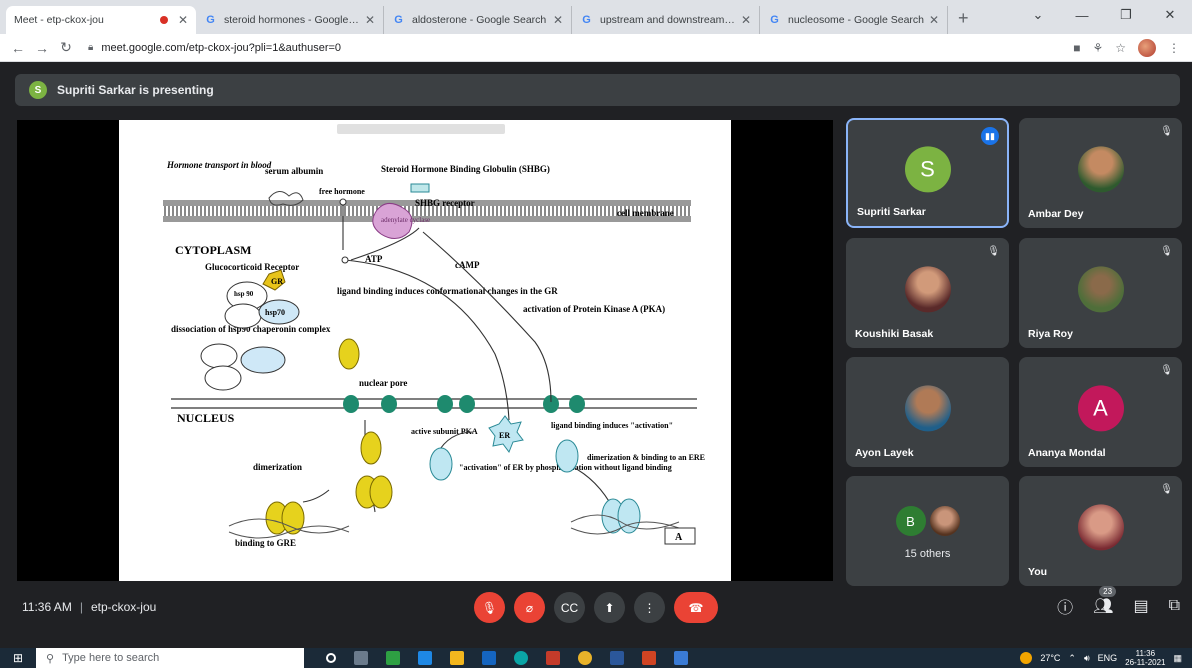  What do you see at coordinates (649, 607) in the screenshot?
I see `more-options-button: ⋮` at bounding box center [649, 607].